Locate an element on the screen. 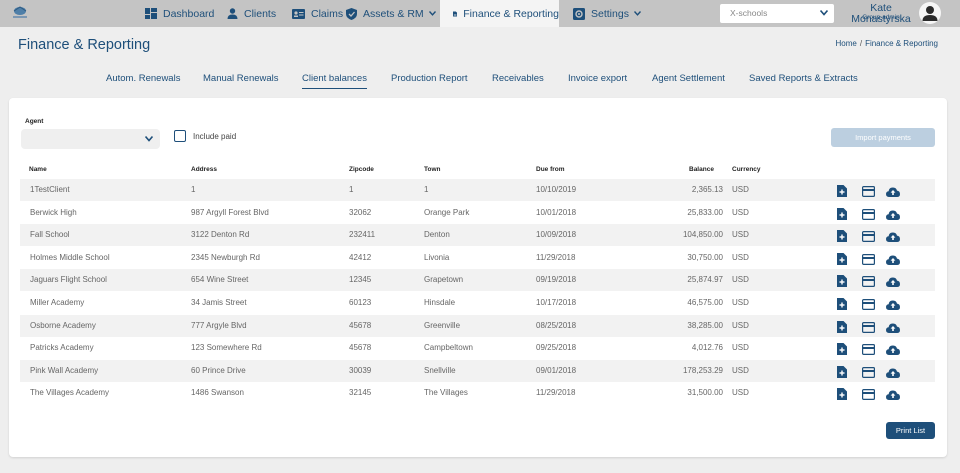  cell-town: Snellville is located at coordinates (440, 370).